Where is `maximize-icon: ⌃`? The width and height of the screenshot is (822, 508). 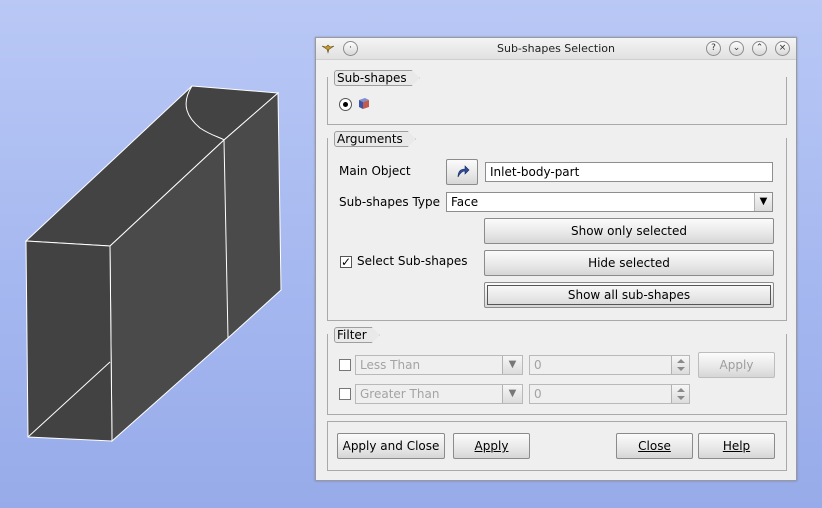 maximize-icon: ⌃ is located at coordinates (759, 48).